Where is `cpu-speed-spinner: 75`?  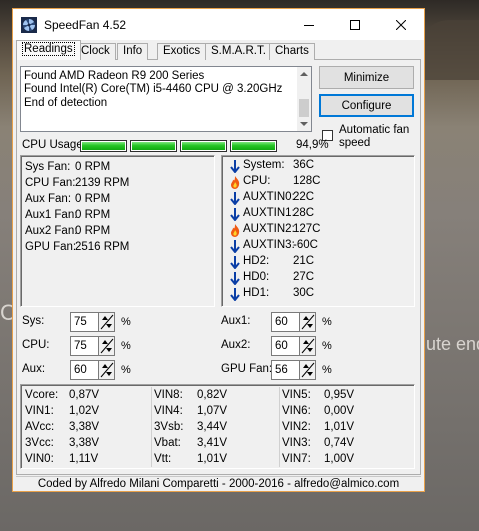 cpu-speed-spinner: 75 is located at coordinates (92, 346).